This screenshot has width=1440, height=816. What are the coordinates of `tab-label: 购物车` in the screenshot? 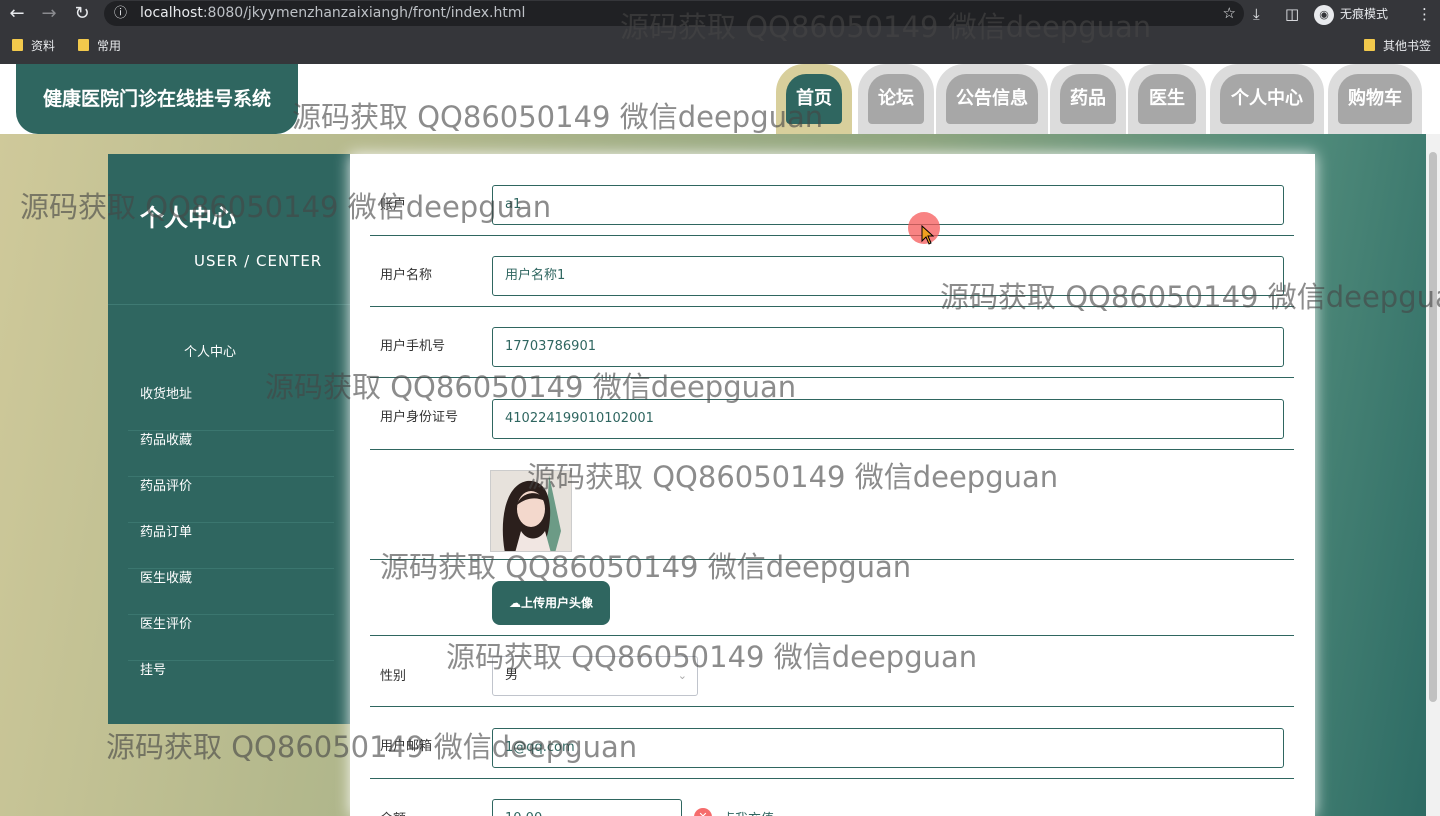 It's located at (1375, 99).